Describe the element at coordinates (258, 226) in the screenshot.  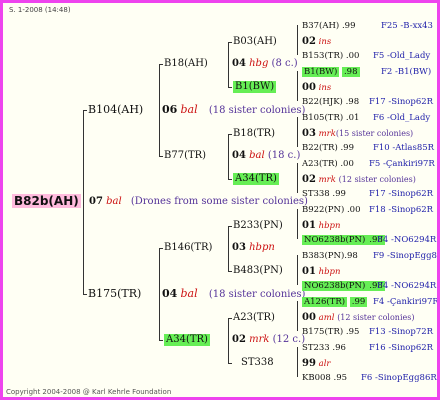
I see `queen-b233: B233(PN)` at that location.